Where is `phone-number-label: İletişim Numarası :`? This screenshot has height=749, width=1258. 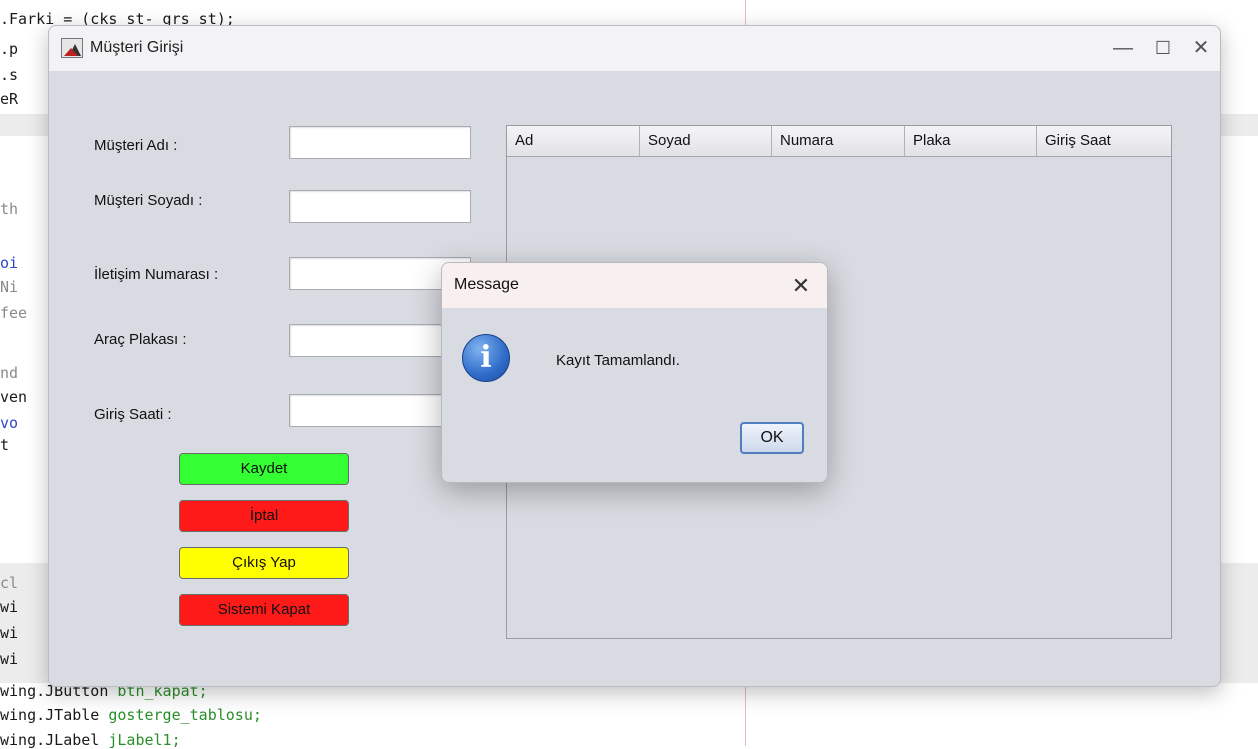 phone-number-label: İletişim Numarası : is located at coordinates (156, 274).